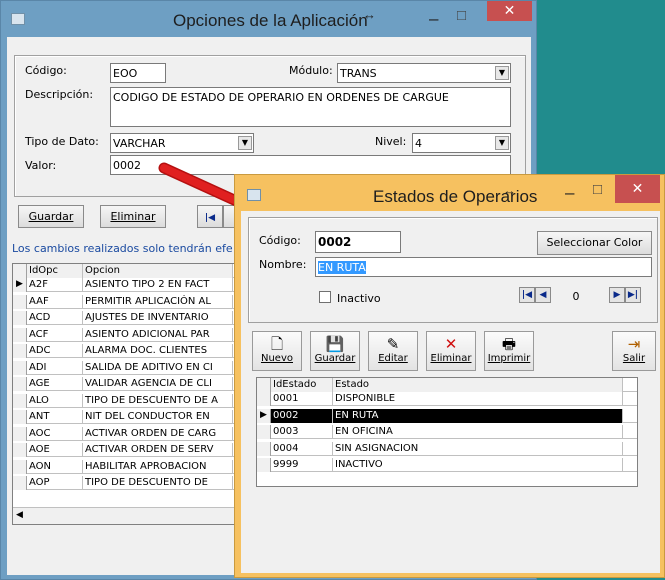 Image resolution: width=665 pixels, height=580 pixels. I want to click on table-cell: ALARMA DOC. CLIENTES, so click(158, 351).